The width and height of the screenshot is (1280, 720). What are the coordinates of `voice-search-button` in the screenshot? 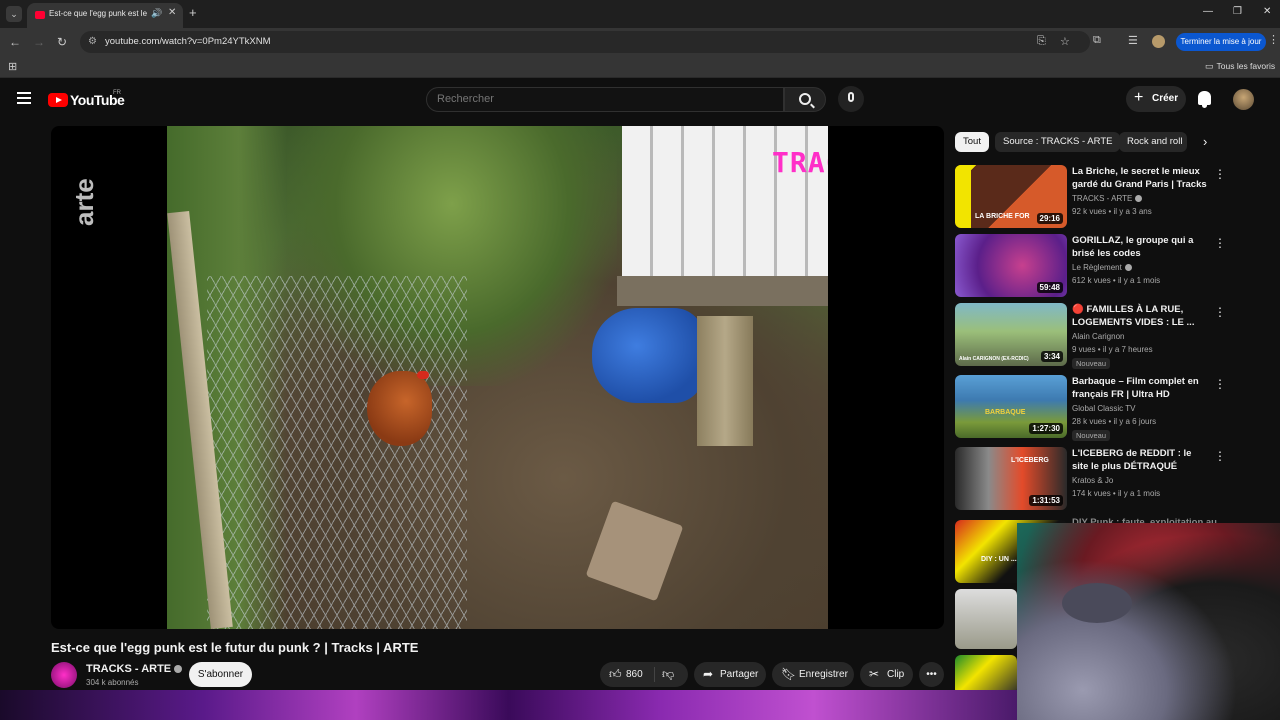 It's located at (851, 99).